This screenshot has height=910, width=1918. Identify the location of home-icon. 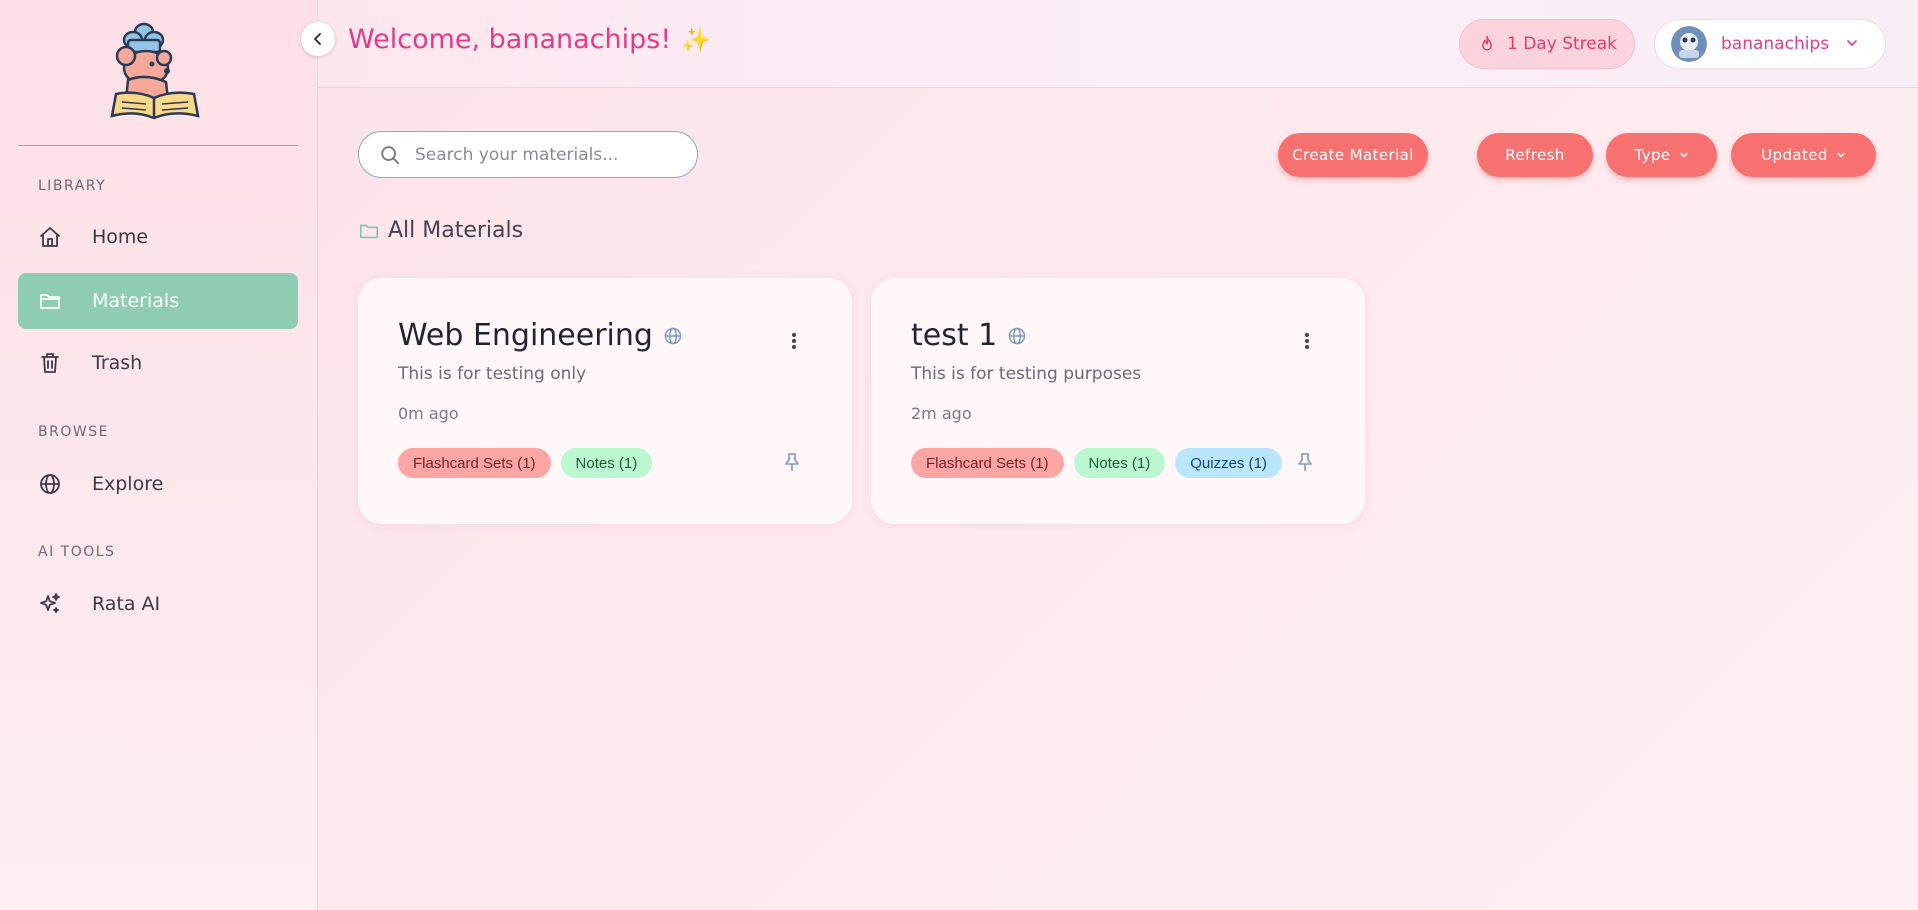
(50, 237).